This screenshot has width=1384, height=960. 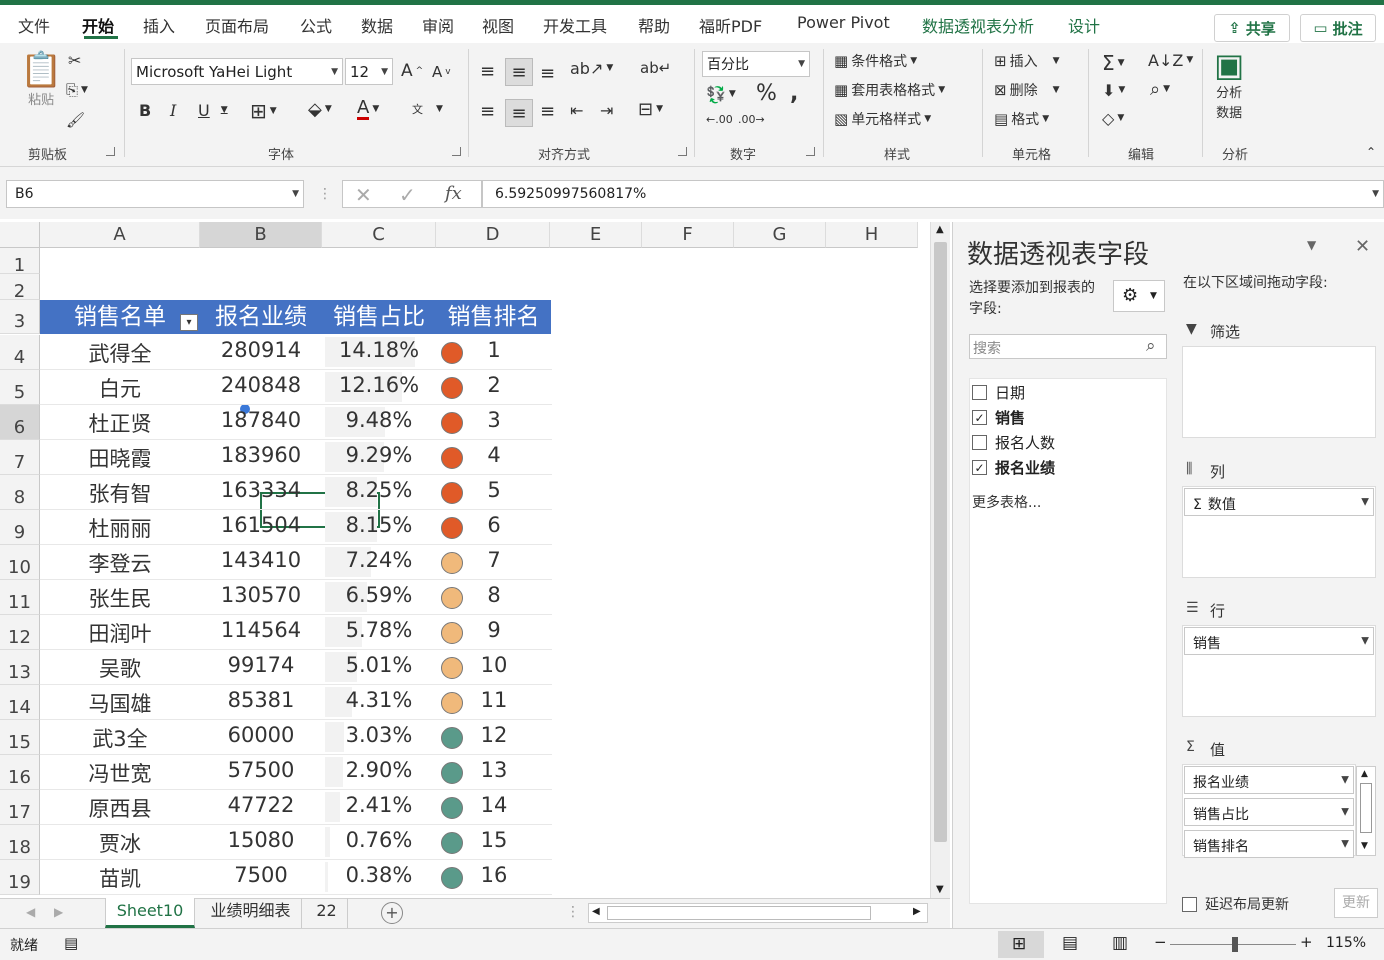 What do you see at coordinates (719, 119) in the screenshot?
I see `increase-decimal-icon: ←.00` at bounding box center [719, 119].